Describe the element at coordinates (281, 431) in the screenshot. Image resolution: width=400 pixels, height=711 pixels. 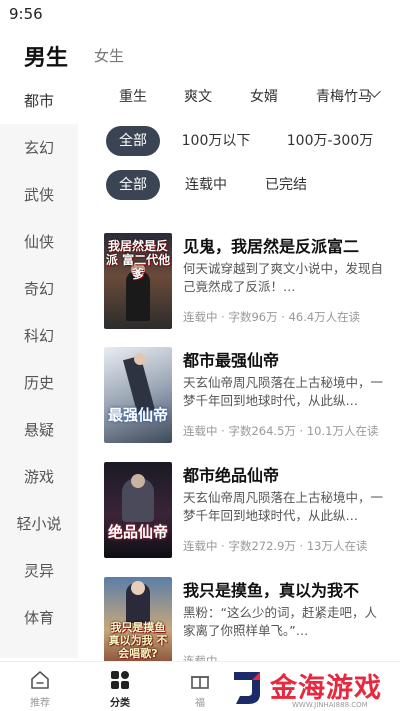
I see `book-meta: 连载中 · 字数264.5万 · 10.1万人在读` at that location.